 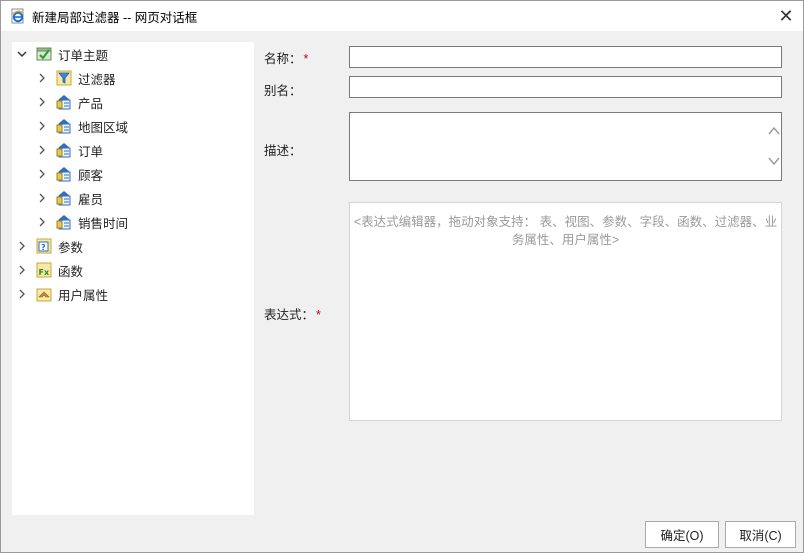 I want to click on description-scrollbar, so click(x=774, y=146).